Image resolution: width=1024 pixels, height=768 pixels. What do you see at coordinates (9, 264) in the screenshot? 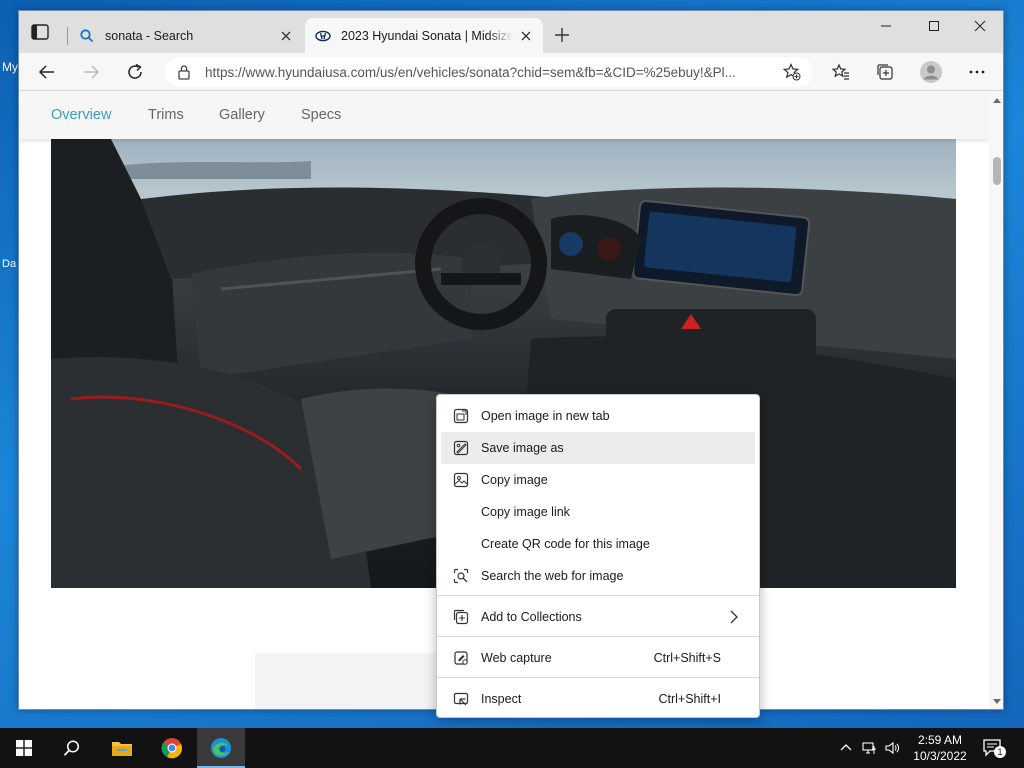
I see `desktop-icon-label: Da` at bounding box center [9, 264].